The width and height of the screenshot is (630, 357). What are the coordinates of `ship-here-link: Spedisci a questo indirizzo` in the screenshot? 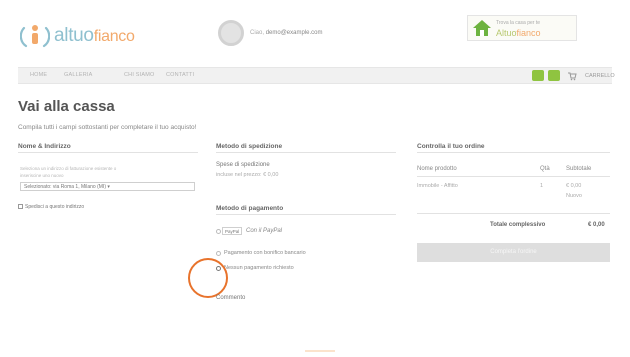 It's located at (51, 207).